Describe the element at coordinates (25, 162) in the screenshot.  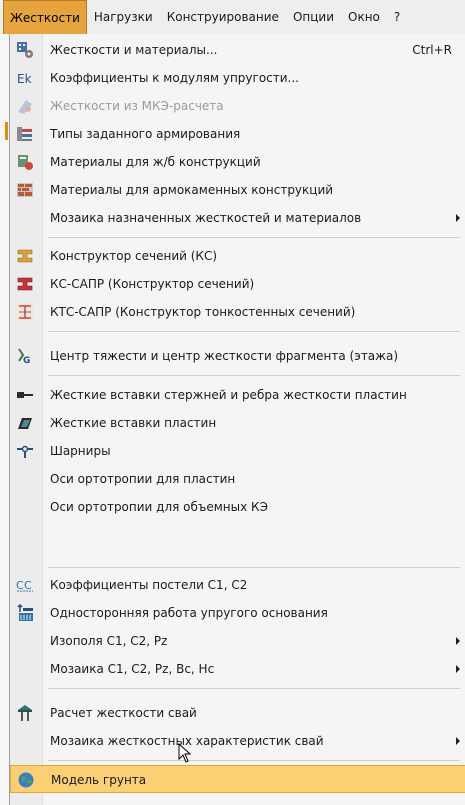
I see `rc-materials-icon` at that location.